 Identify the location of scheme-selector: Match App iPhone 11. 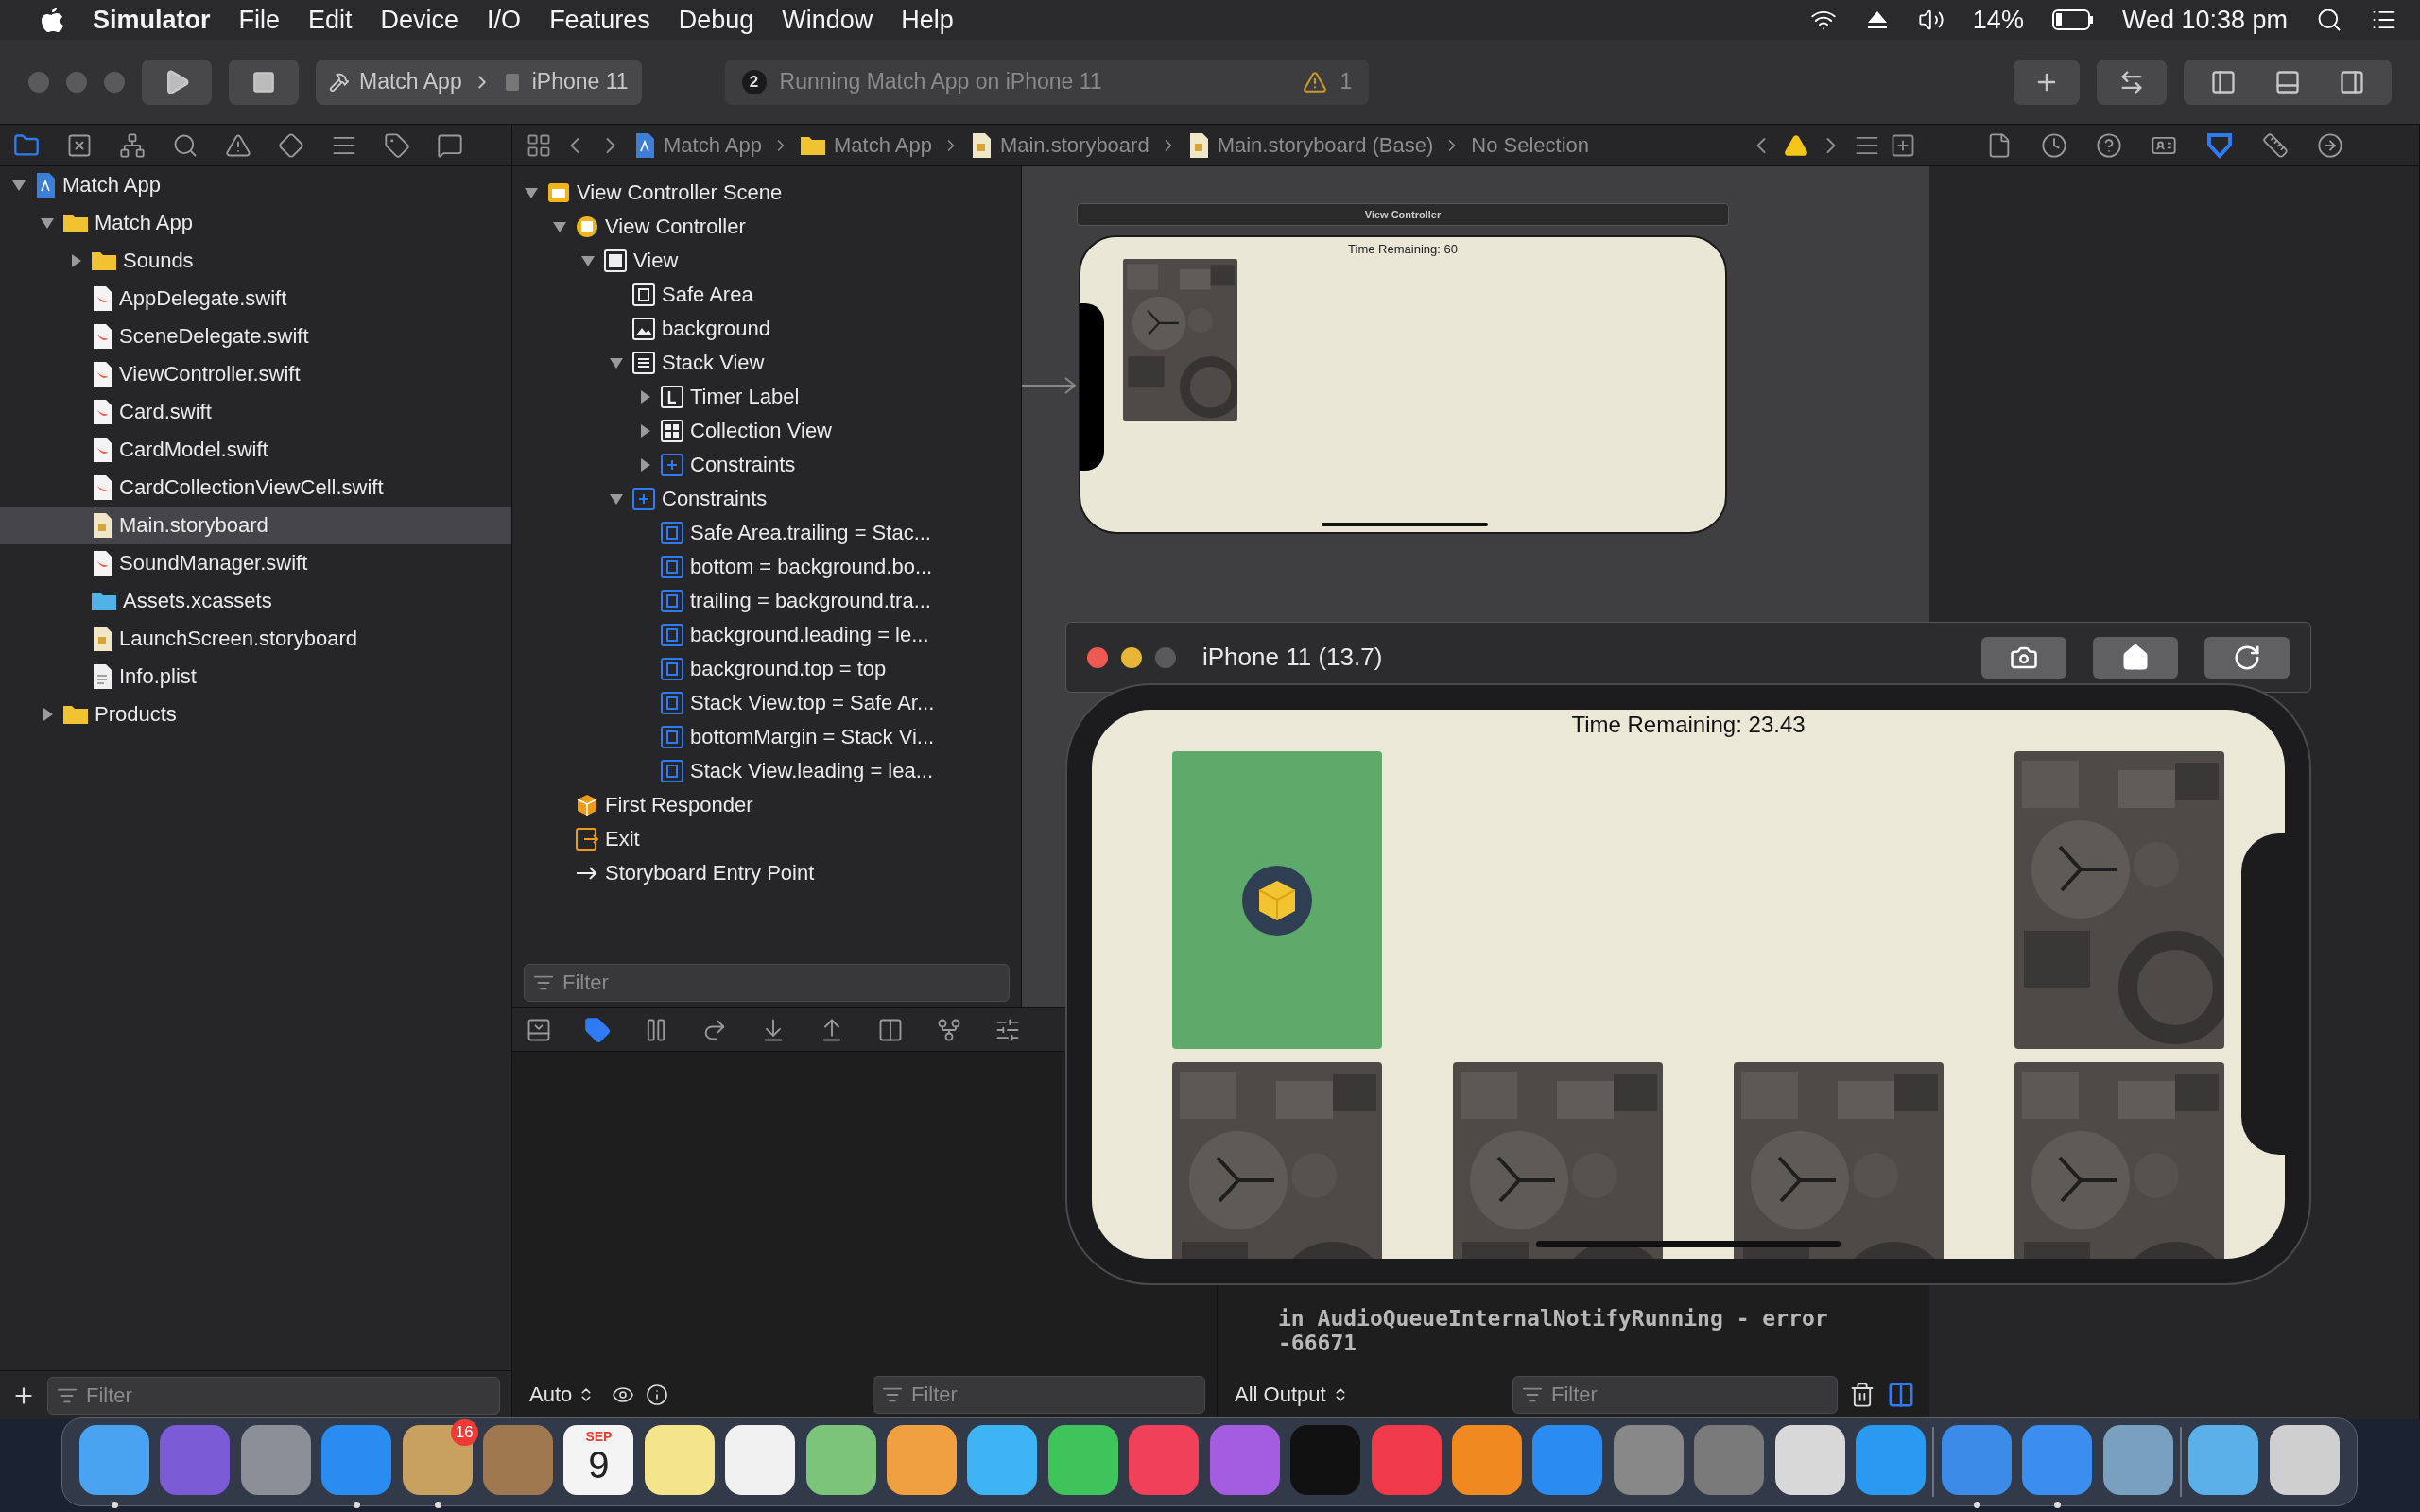
(479, 82).